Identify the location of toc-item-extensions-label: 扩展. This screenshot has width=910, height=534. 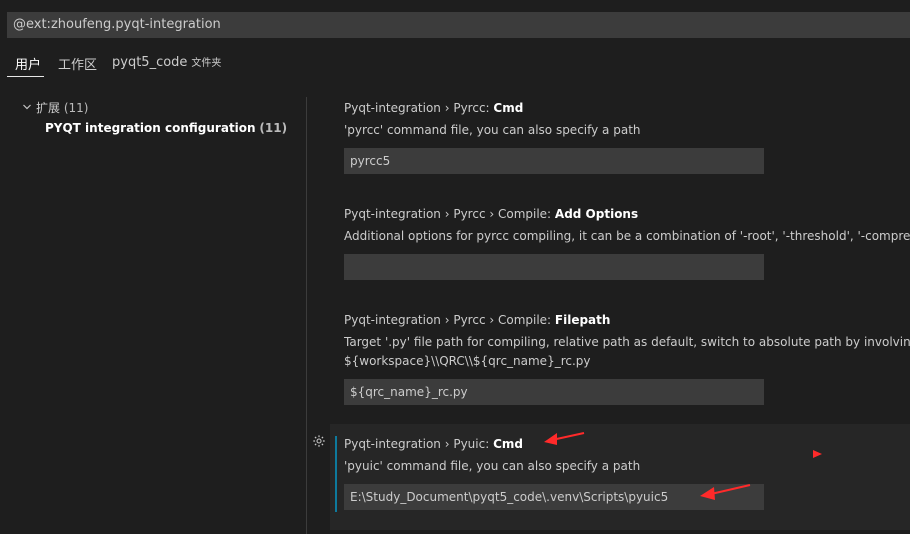
(48, 108).